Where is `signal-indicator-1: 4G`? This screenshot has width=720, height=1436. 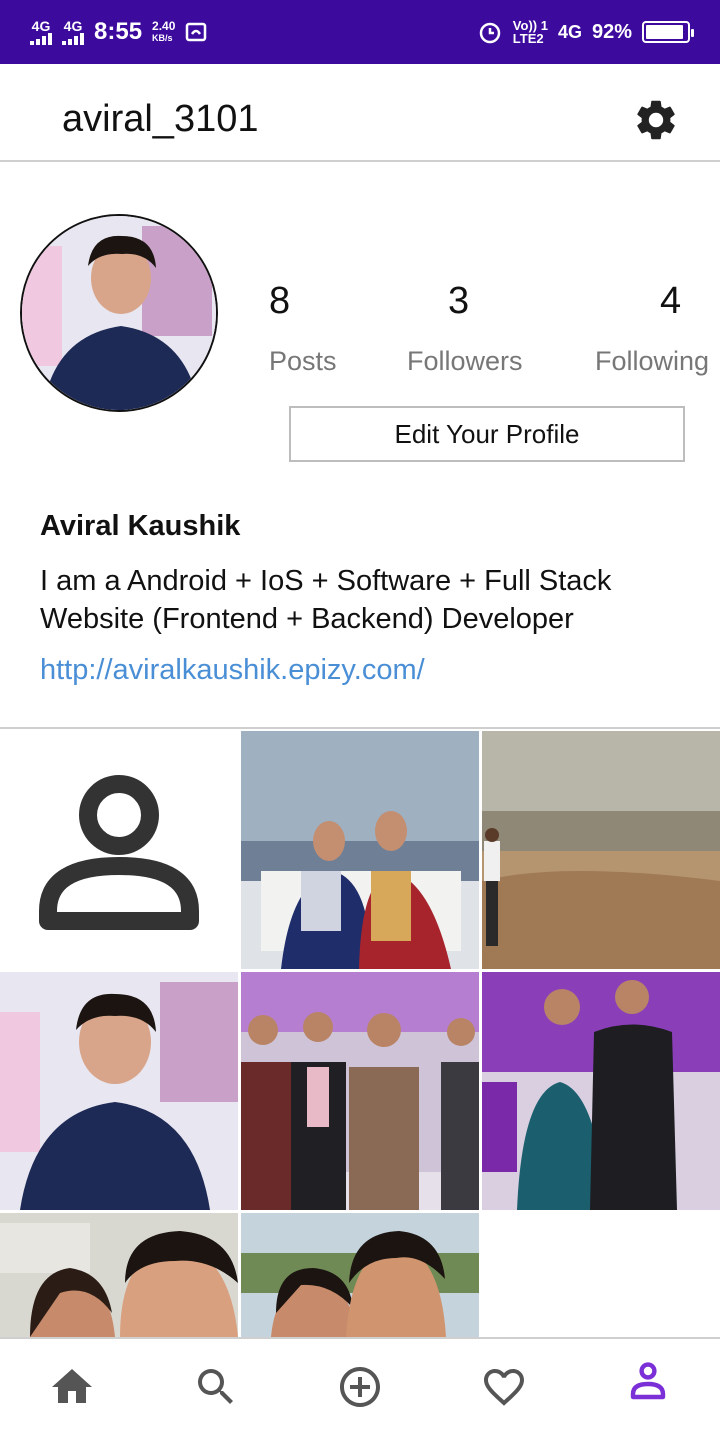 signal-indicator-1: 4G is located at coordinates (41, 32).